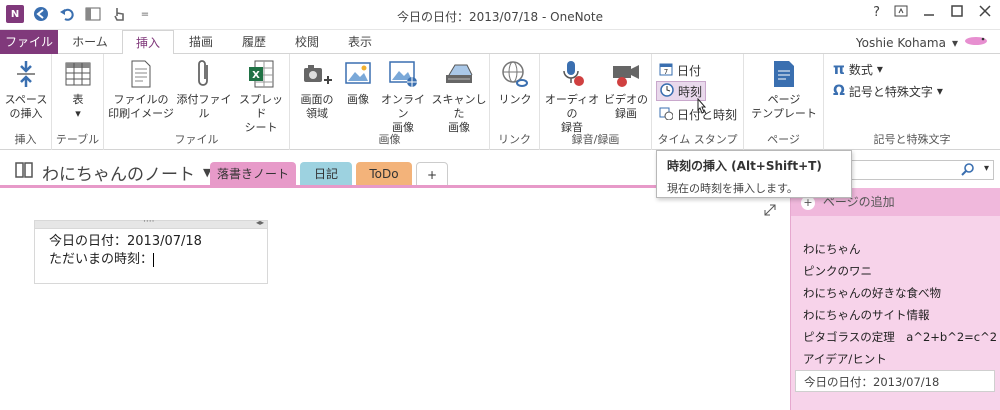  Describe the element at coordinates (732, 188) in the screenshot. I see `tooltip-description: 現在の時刻を挿入します。` at that location.